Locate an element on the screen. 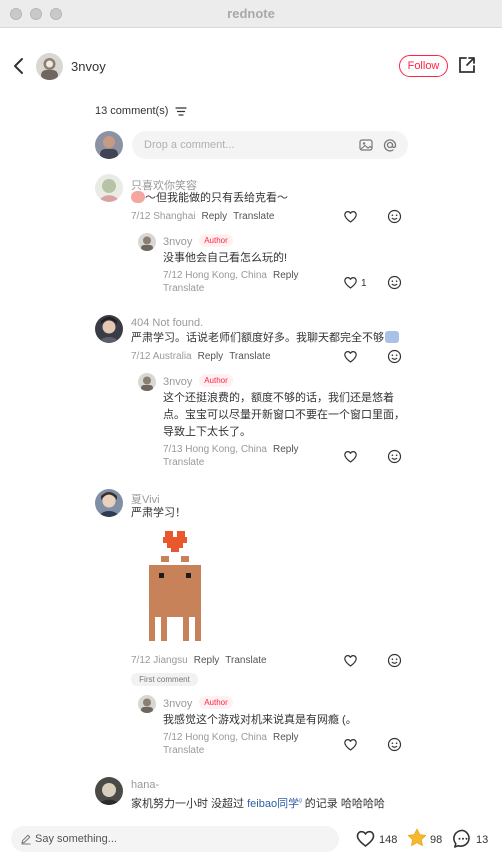 This screenshot has height=859, width=502. mention-at-icon is located at coordinates (390, 145).